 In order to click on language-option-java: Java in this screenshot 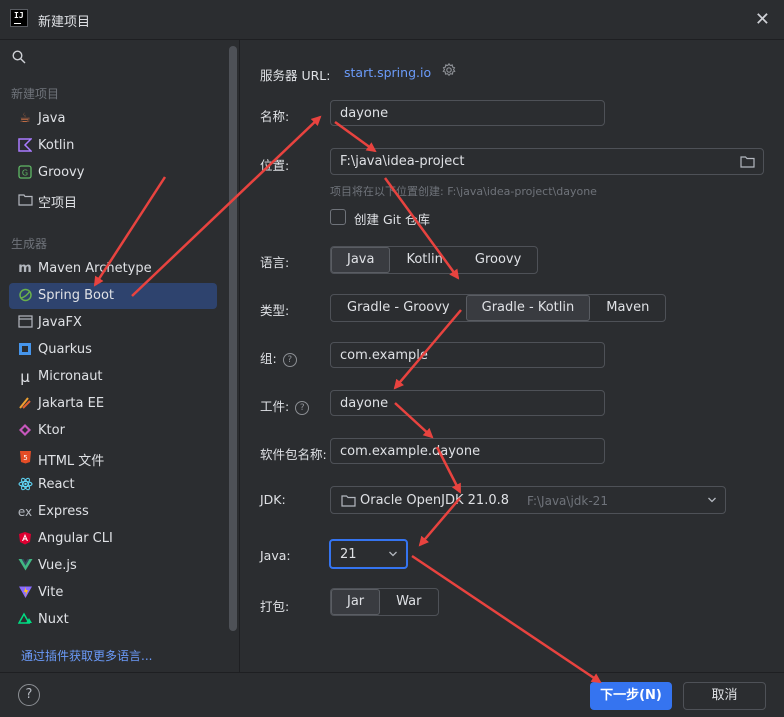, I will do `click(361, 260)`.